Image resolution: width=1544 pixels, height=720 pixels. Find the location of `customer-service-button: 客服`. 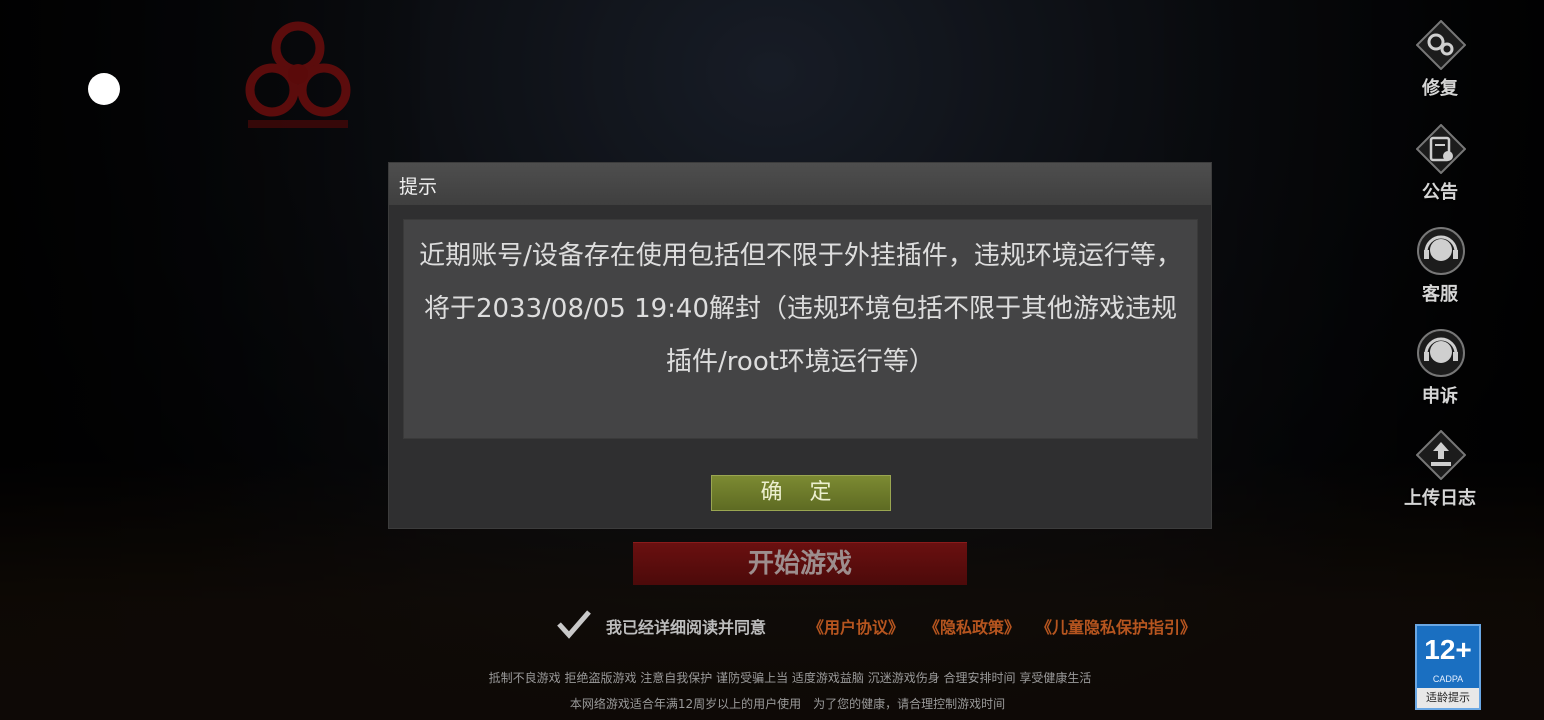

customer-service-button: 客服 is located at coordinates (1440, 266).